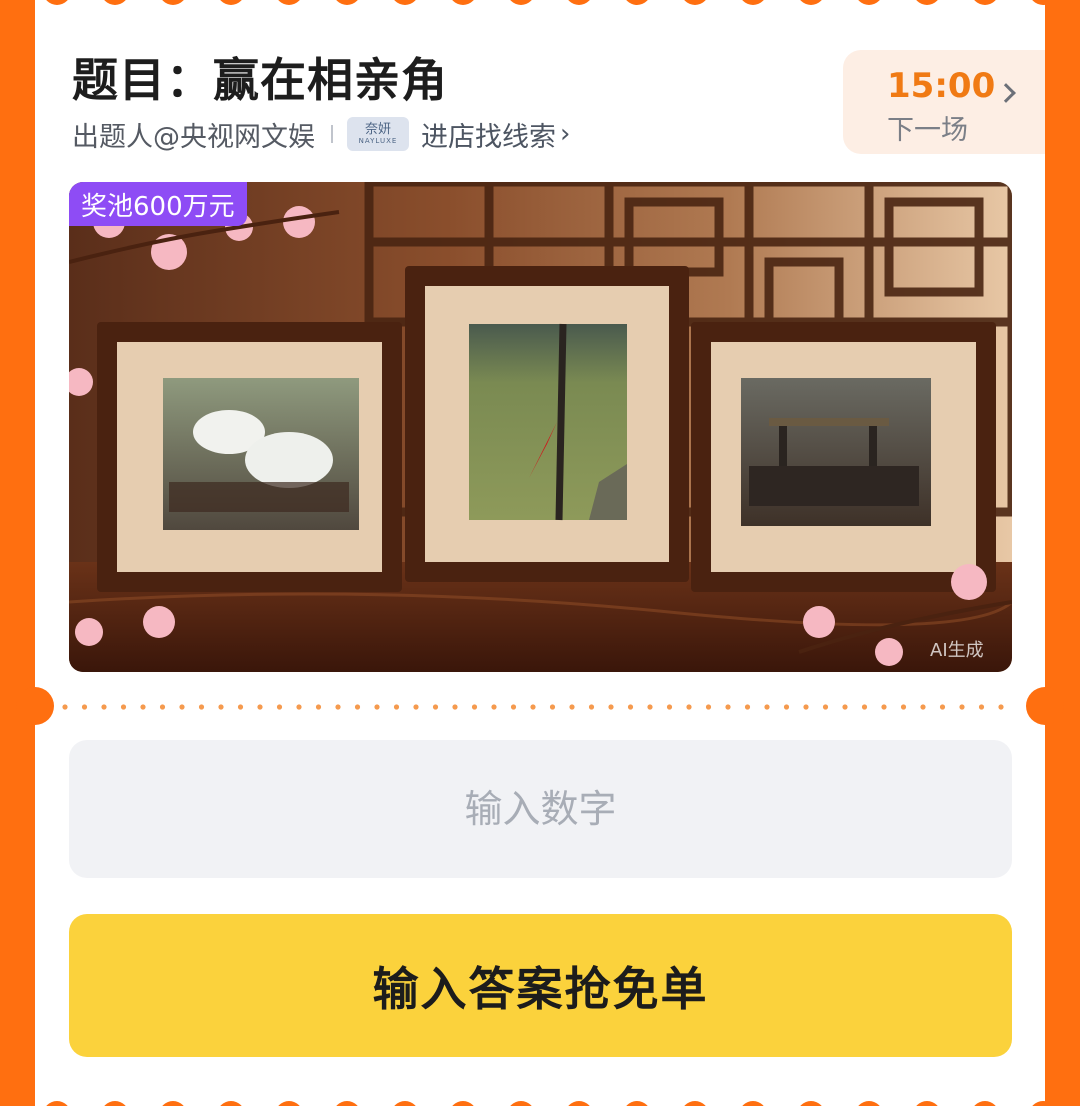  What do you see at coordinates (927, 130) in the screenshot?
I see `next-session-label: 下一场` at bounding box center [927, 130].